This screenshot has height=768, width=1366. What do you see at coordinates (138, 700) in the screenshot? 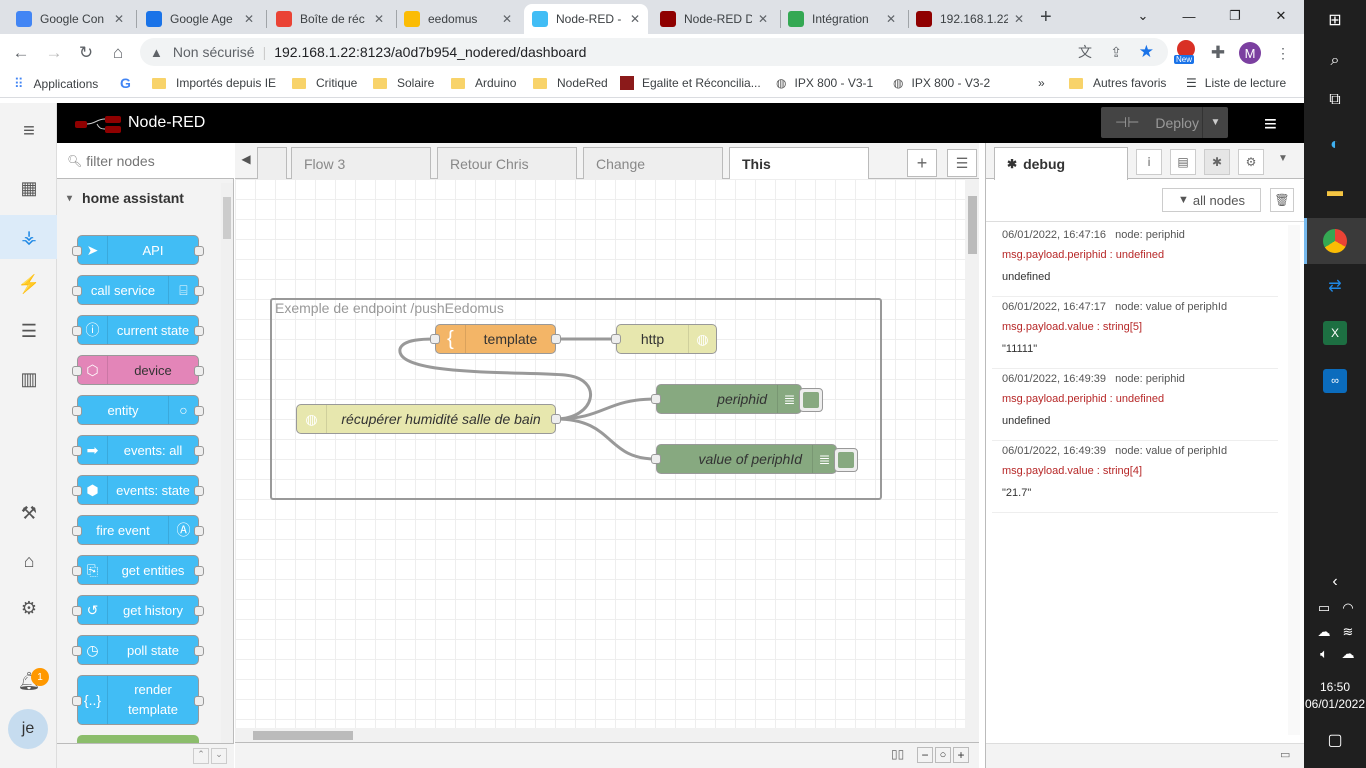
I see `palette-node: {..} render template` at bounding box center [138, 700].